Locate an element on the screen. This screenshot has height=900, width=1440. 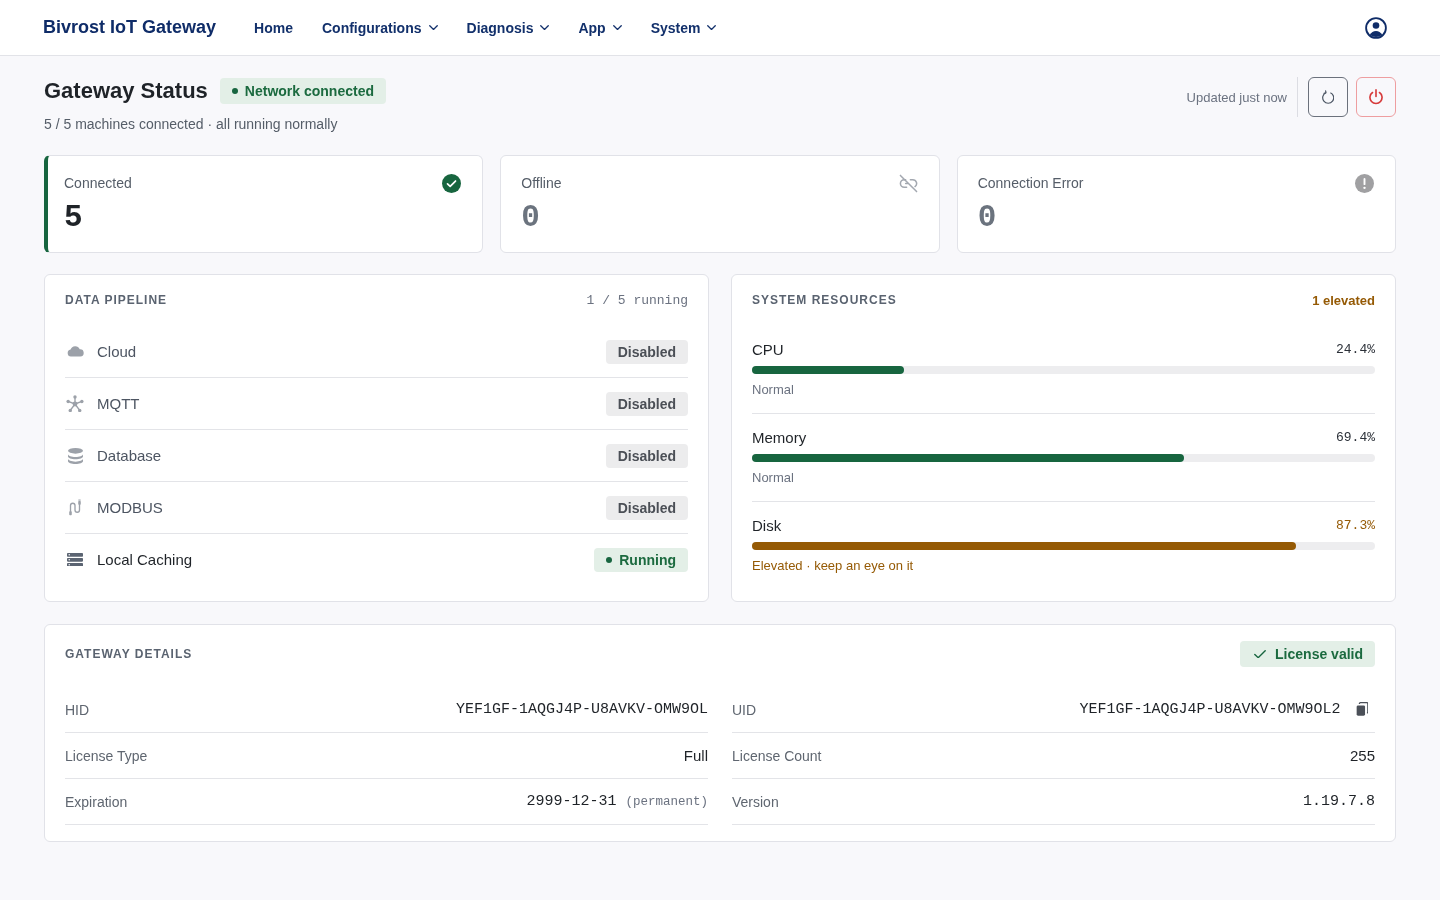
field-value: Full is located at coordinates (695, 756).